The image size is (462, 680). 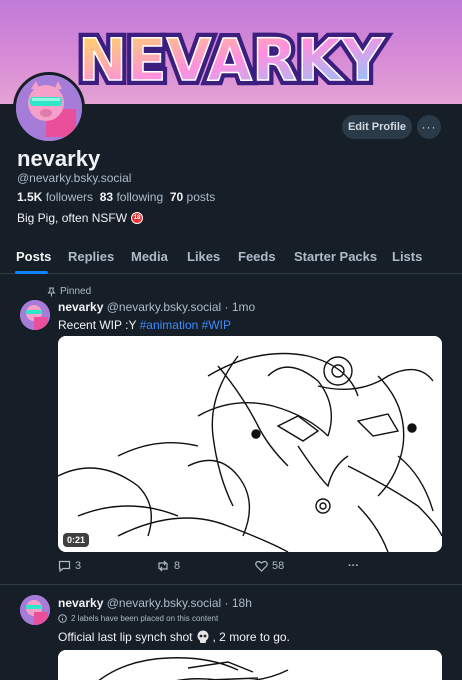 What do you see at coordinates (261, 566) in the screenshot?
I see `heart-icon` at bounding box center [261, 566].